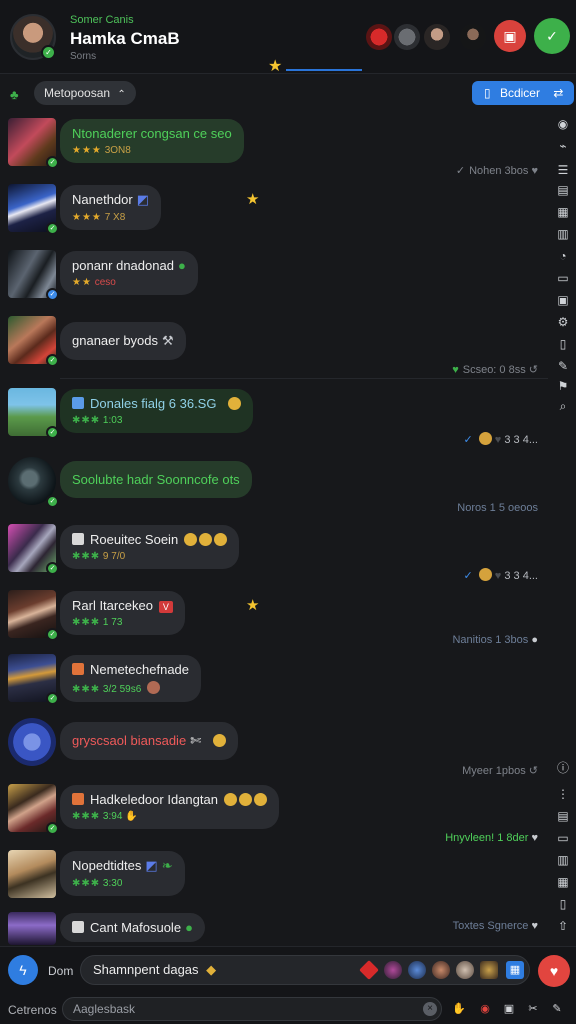 Image resolution: width=576 pixels, height=1024 pixels. What do you see at coordinates (459, 1009) in the screenshot?
I see `hand-icon: ✋` at bounding box center [459, 1009].